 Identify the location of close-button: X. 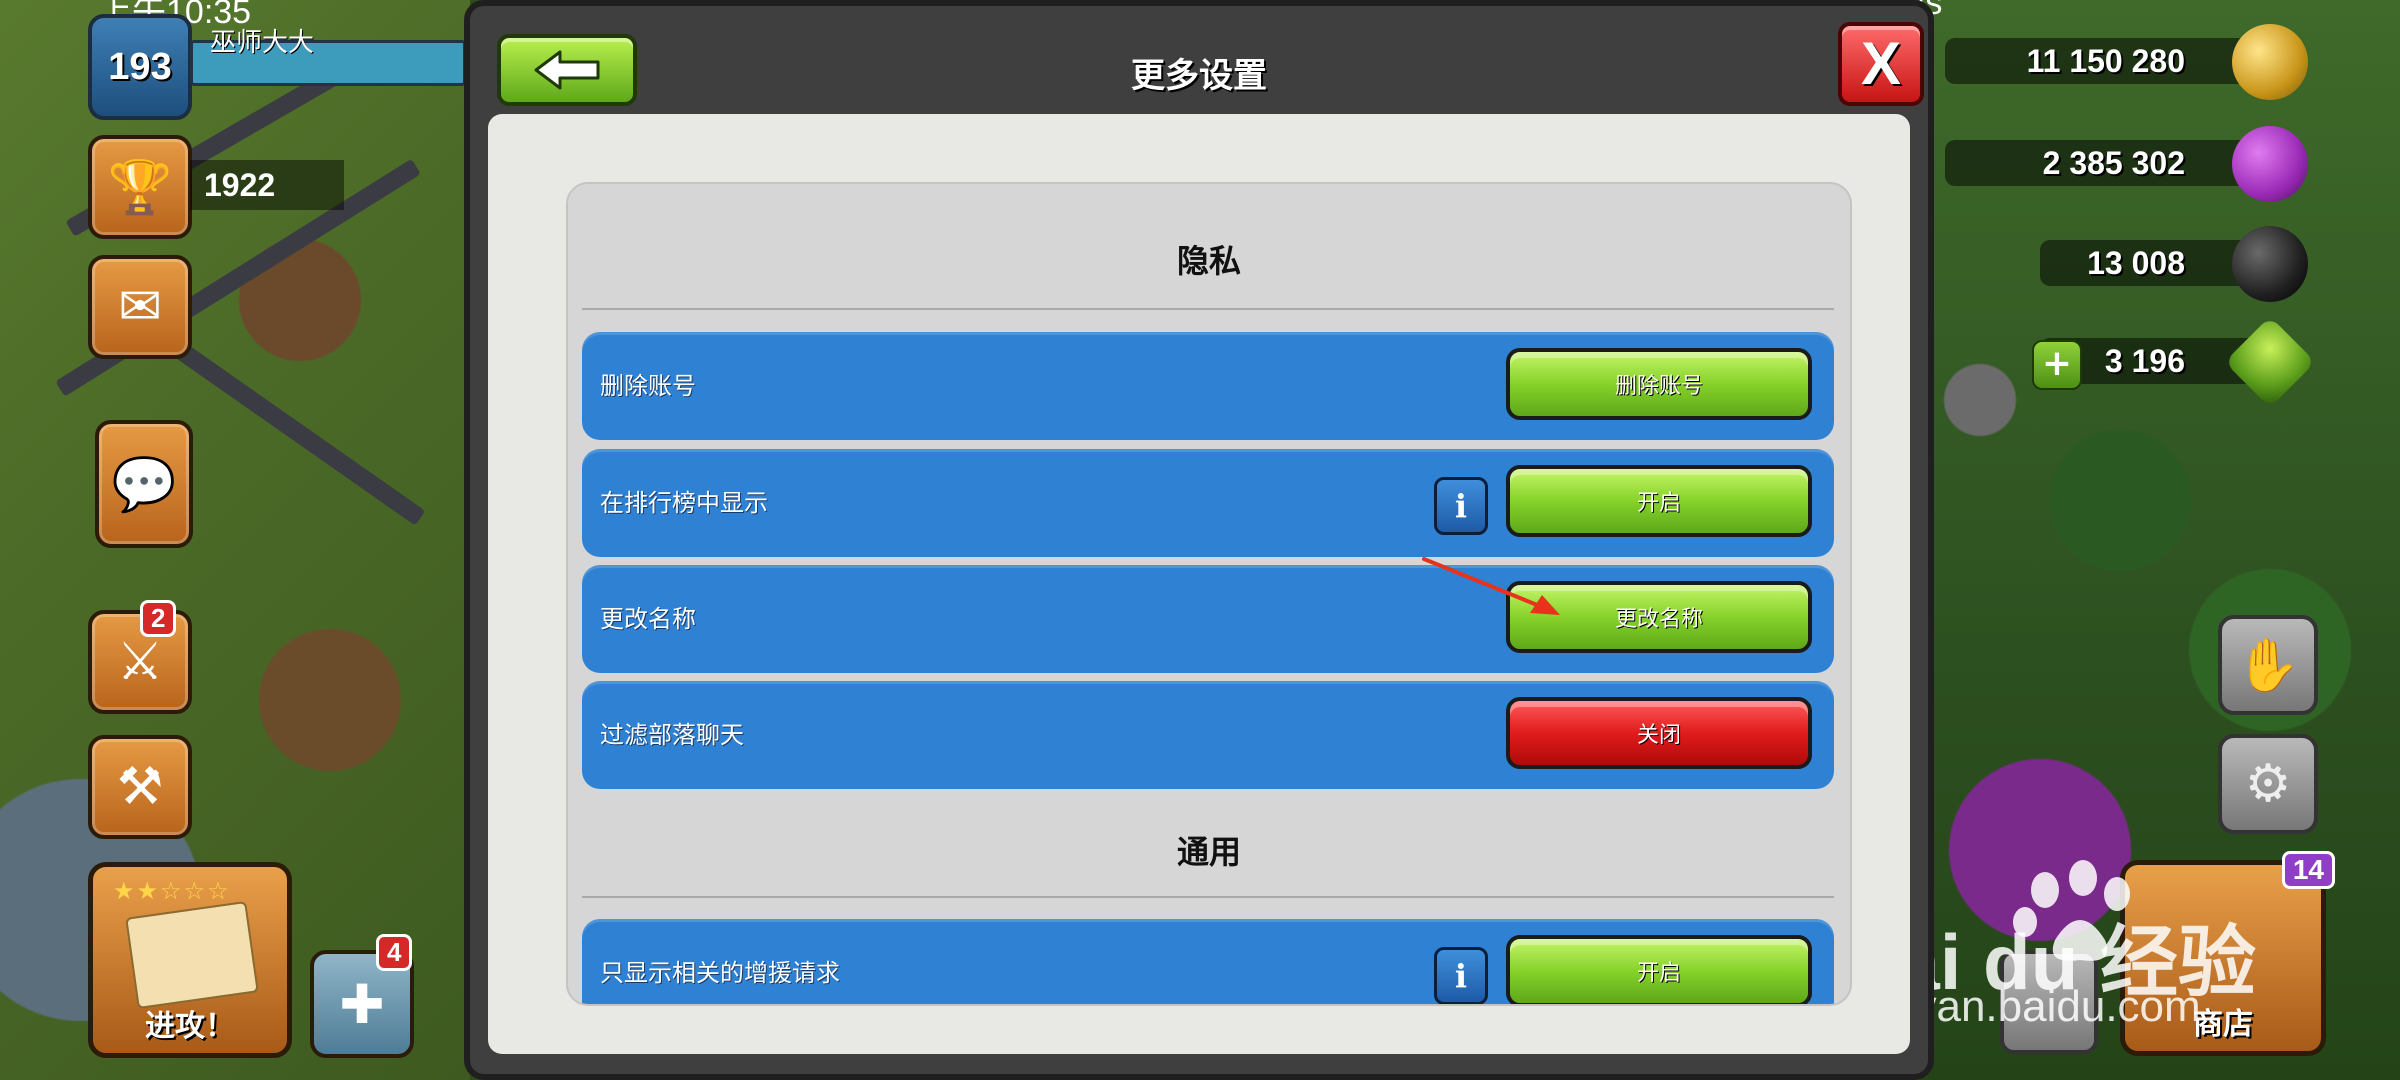
(1881, 64).